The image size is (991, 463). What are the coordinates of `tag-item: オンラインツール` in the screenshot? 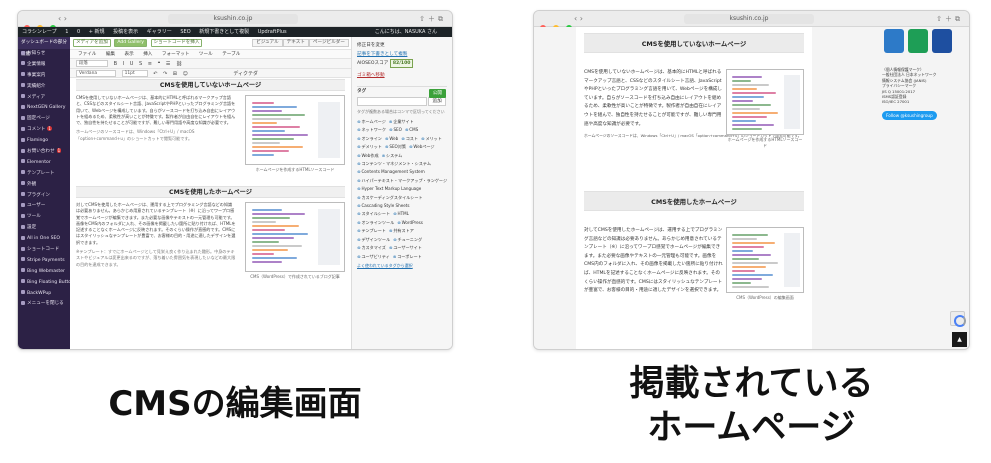 It's located at (375, 223).